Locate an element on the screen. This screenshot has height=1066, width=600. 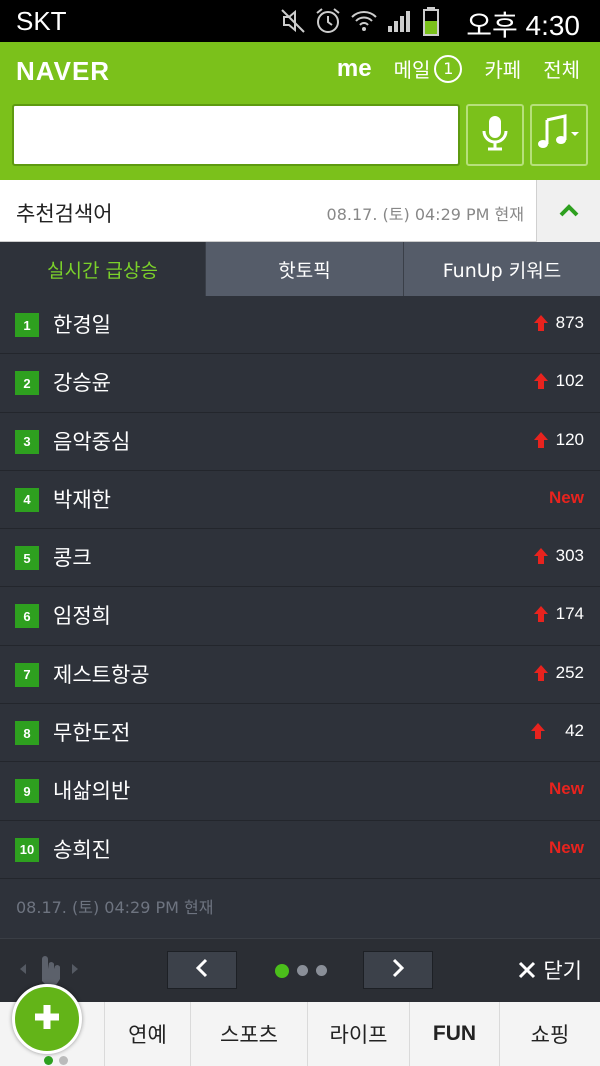
collapse-button is located at coordinates (568, 211).